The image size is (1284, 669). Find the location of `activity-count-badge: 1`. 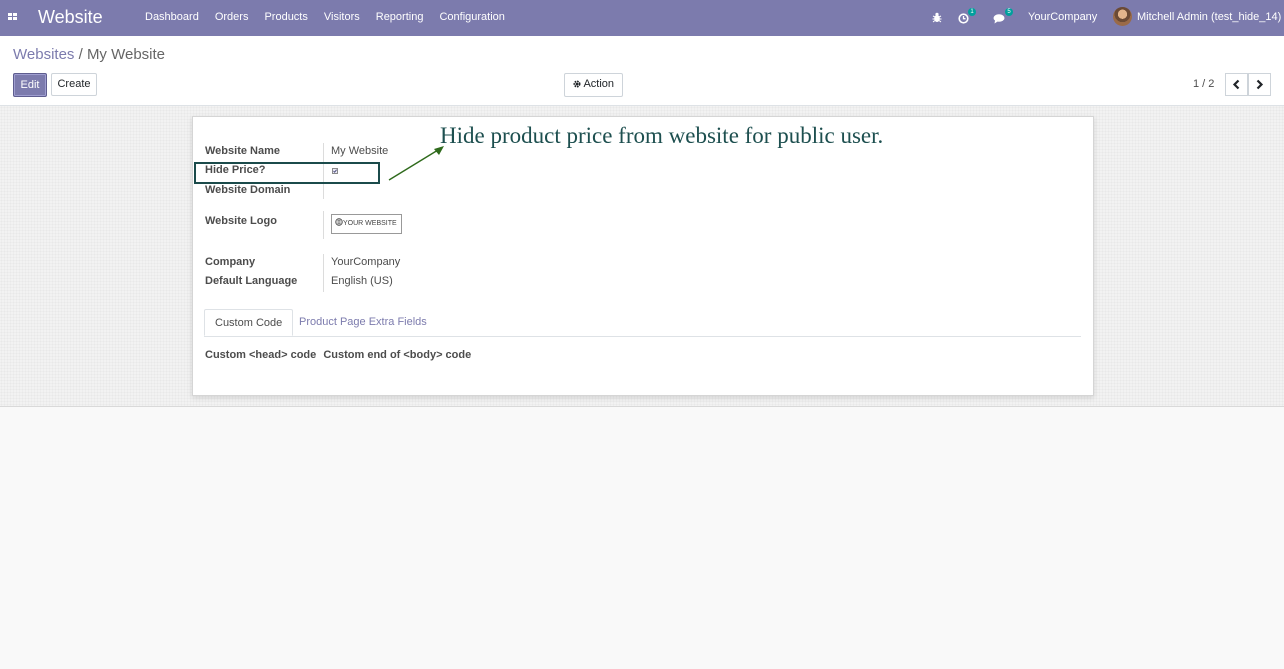

activity-count-badge: 1 is located at coordinates (972, 12).